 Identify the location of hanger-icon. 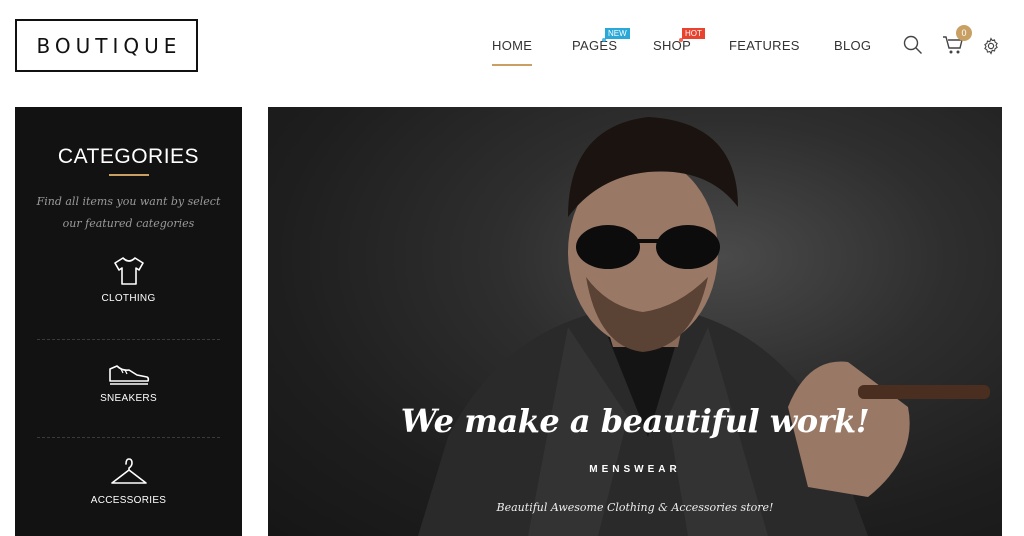
(128, 471).